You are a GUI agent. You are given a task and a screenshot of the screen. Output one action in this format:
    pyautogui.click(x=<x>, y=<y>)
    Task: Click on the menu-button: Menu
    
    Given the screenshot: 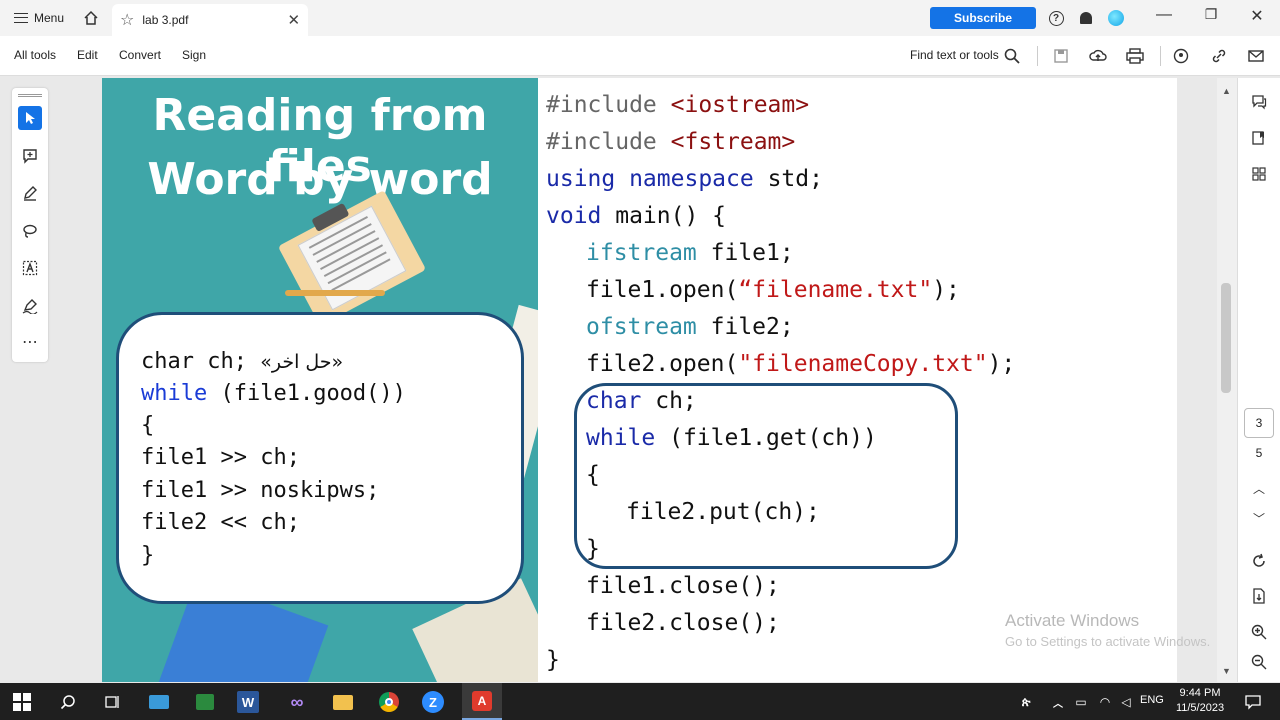 What is the action you would take?
    pyautogui.click(x=37, y=18)
    